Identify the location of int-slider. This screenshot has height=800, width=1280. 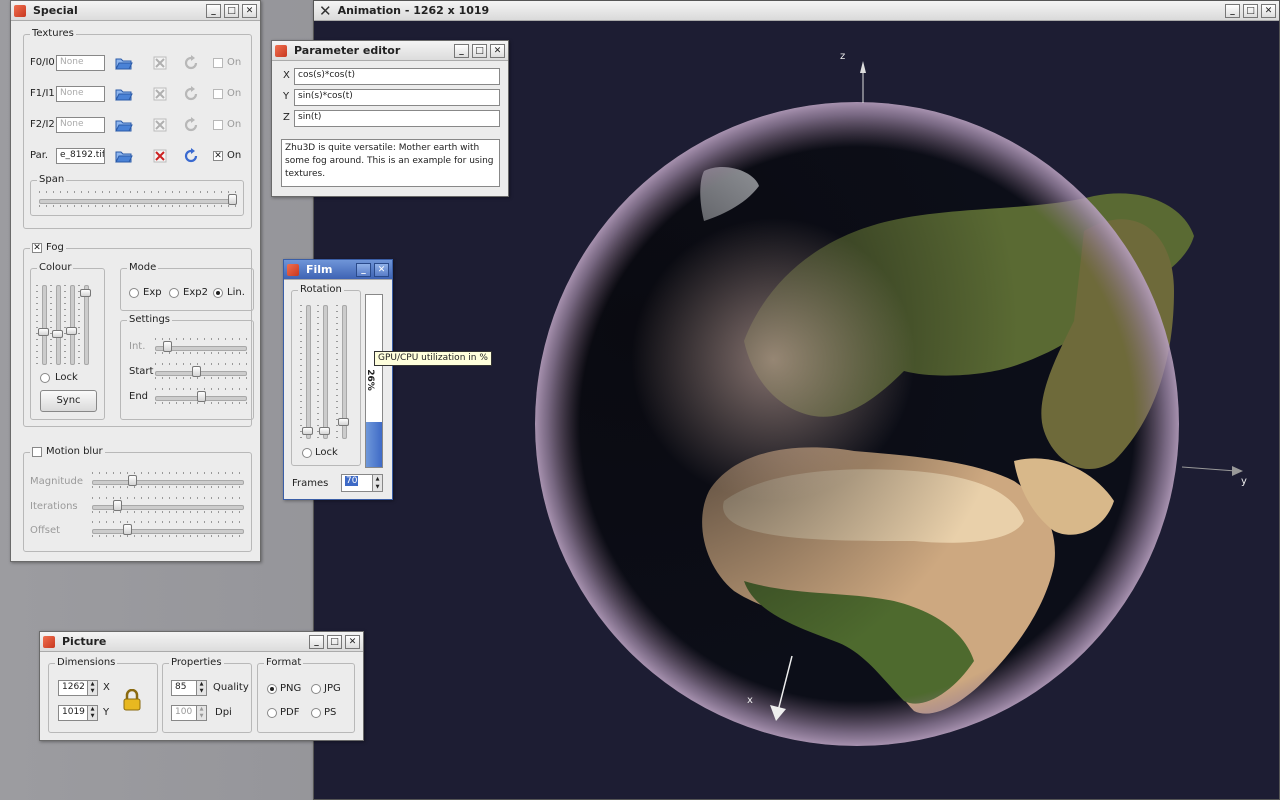
(201, 346).